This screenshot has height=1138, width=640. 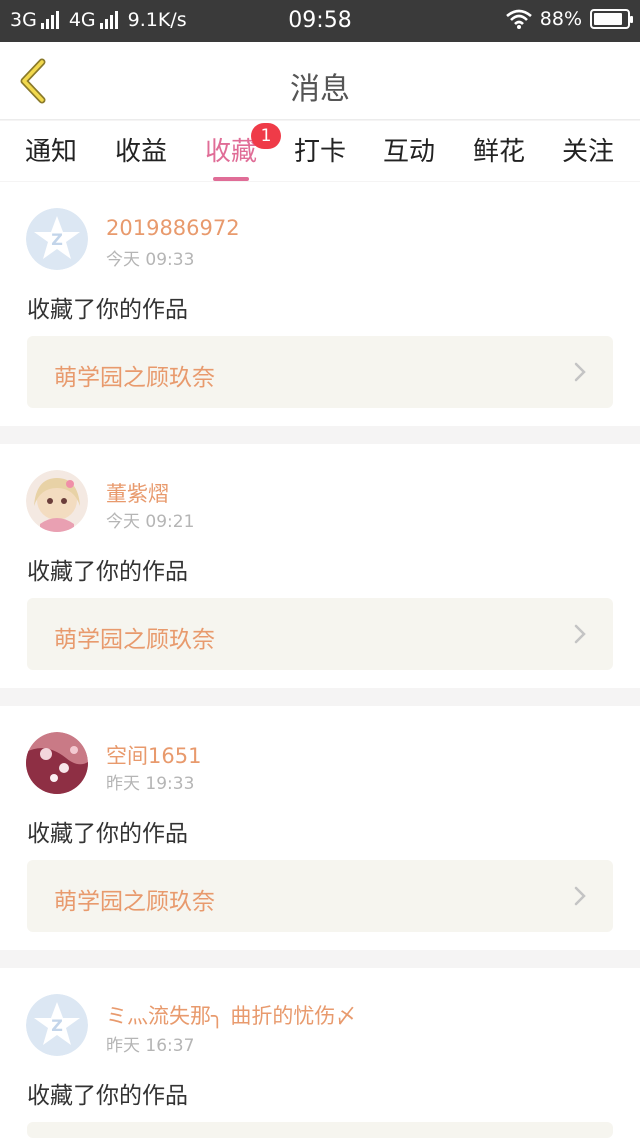 What do you see at coordinates (137, 493) in the screenshot?
I see `username: 董紫熠` at bounding box center [137, 493].